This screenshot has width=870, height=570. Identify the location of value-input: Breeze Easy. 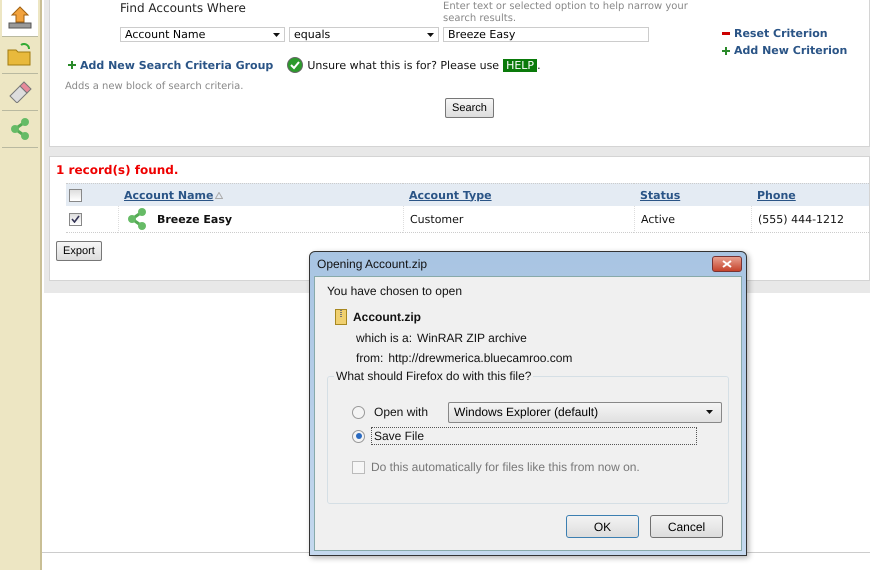
(546, 34).